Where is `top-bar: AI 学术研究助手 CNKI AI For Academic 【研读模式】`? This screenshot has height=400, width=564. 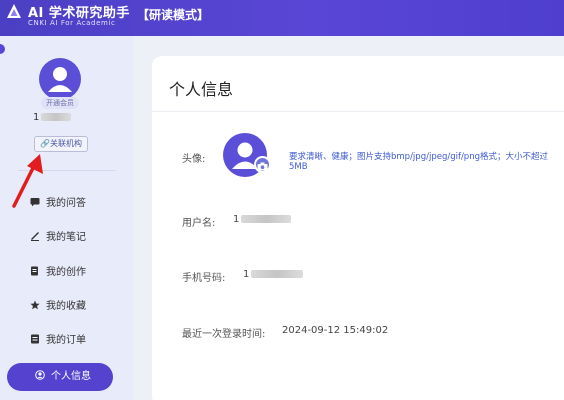
top-bar: AI 学术研究助手 CNKI AI For Academic 【研读模式】 is located at coordinates (282, 18).